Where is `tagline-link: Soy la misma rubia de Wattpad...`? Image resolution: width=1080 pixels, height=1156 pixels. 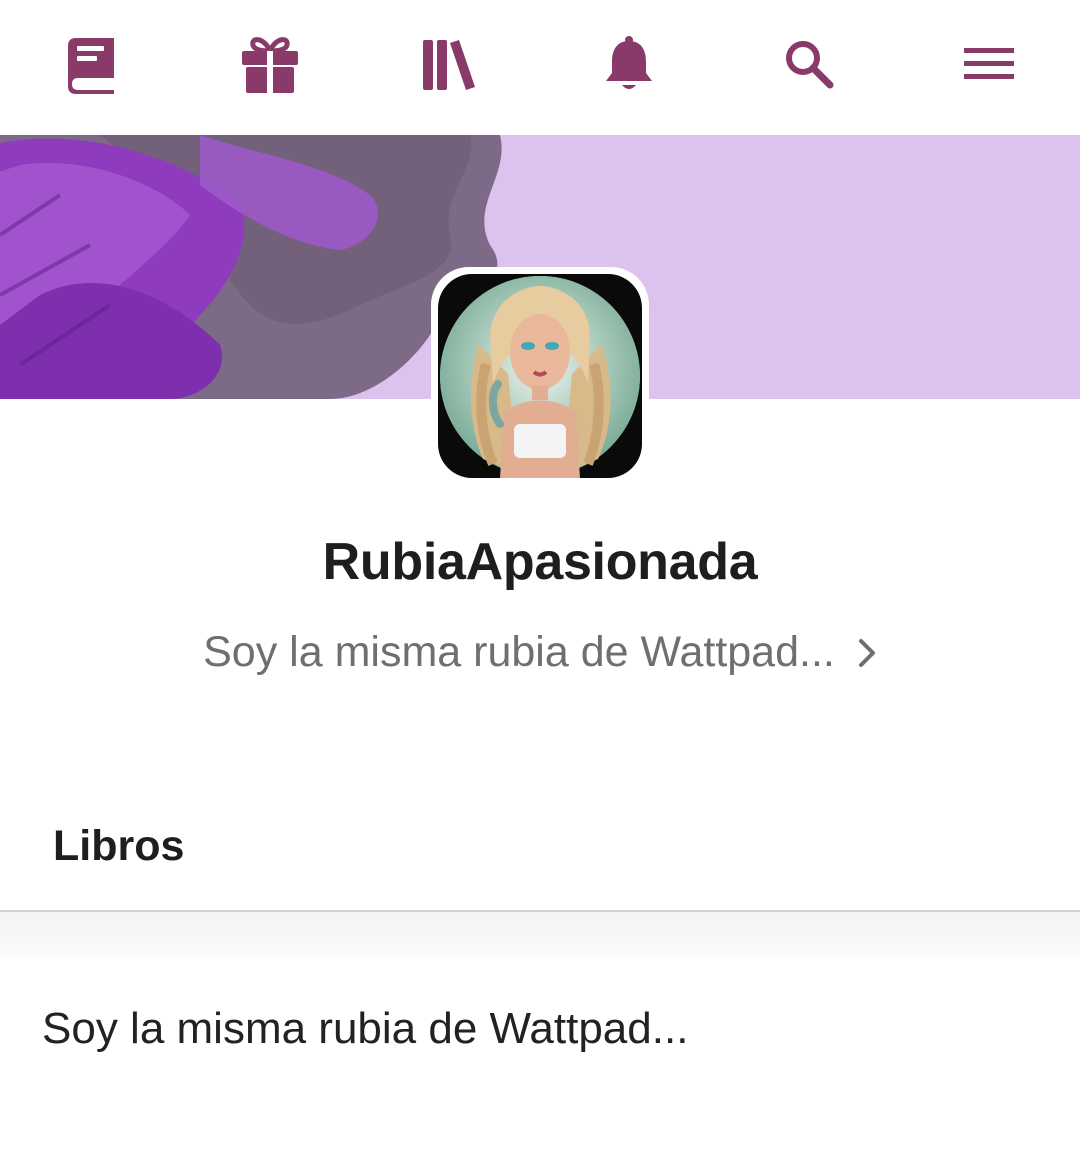
tagline-link: Soy la misma rubia de Wattpad... is located at coordinates (540, 652).